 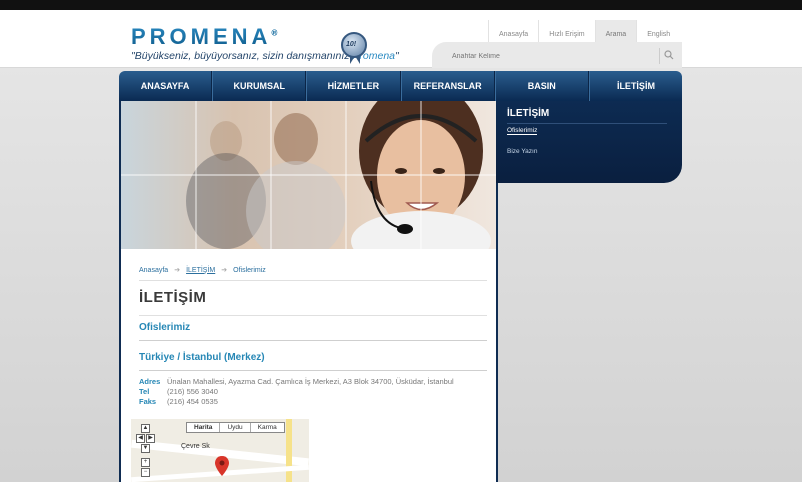 I want to click on promena-logo: PROMENA®, so click(x=204, y=37).